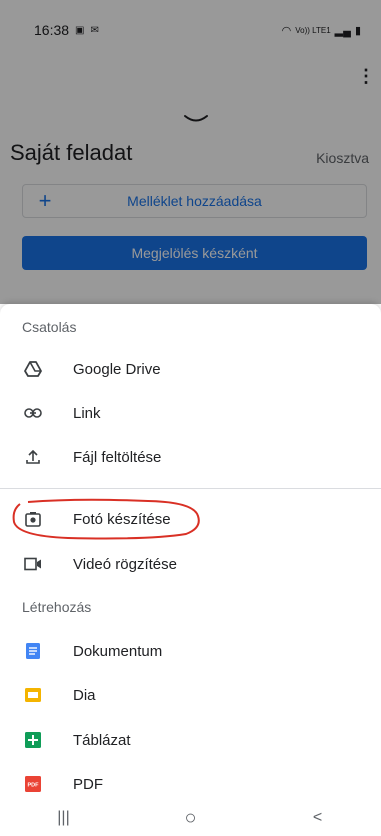 Image resolution: width=381 pixels, height=836 pixels. I want to click on back-icon: <, so click(318, 818).